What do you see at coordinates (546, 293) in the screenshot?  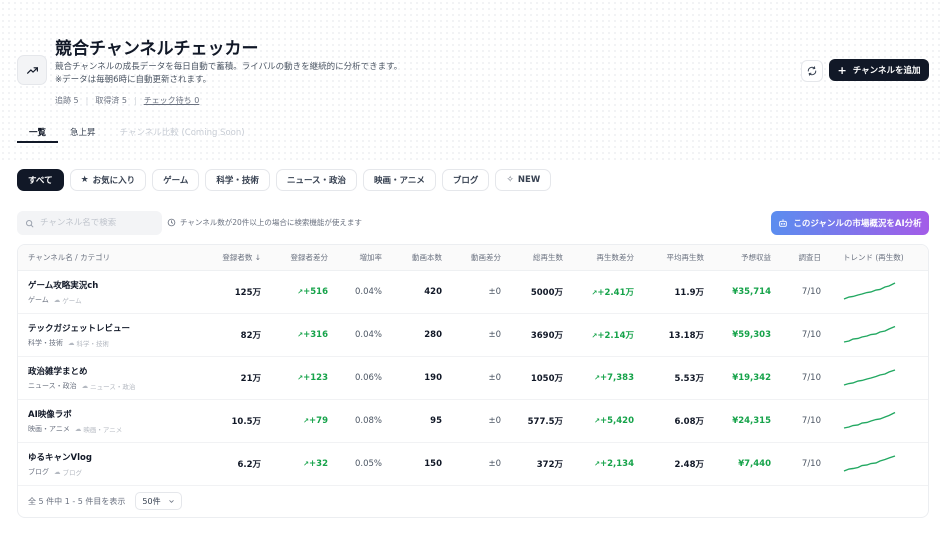 I see `total-views: 5000万` at bounding box center [546, 293].